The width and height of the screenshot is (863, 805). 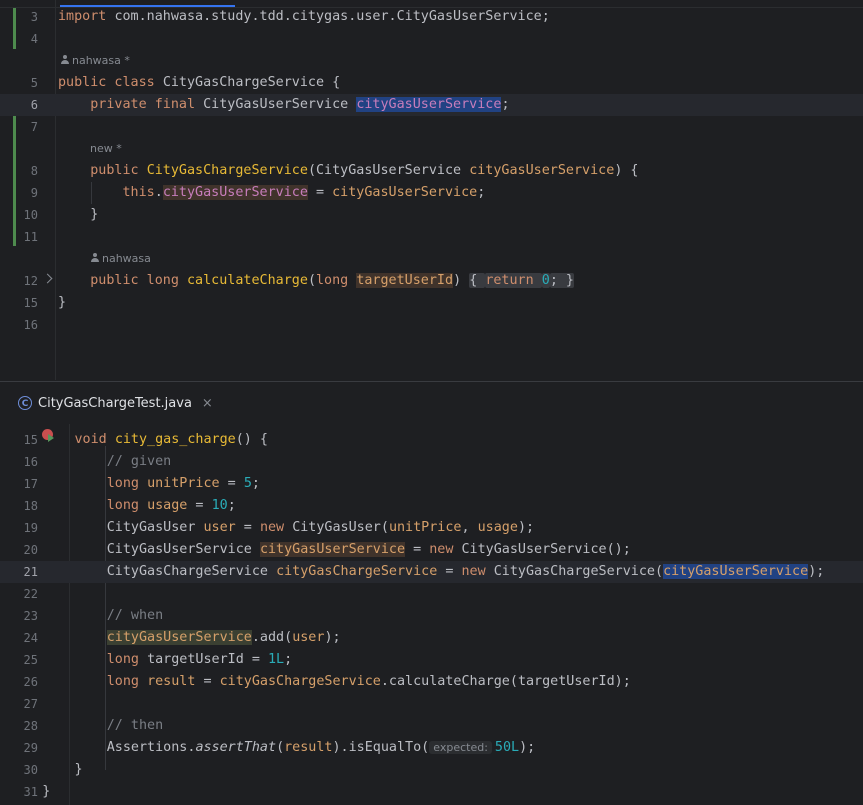 What do you see at coordinates (431, 792) in the screenshot?
I see `code-line: 31 }` at bounding box center [431, 792].